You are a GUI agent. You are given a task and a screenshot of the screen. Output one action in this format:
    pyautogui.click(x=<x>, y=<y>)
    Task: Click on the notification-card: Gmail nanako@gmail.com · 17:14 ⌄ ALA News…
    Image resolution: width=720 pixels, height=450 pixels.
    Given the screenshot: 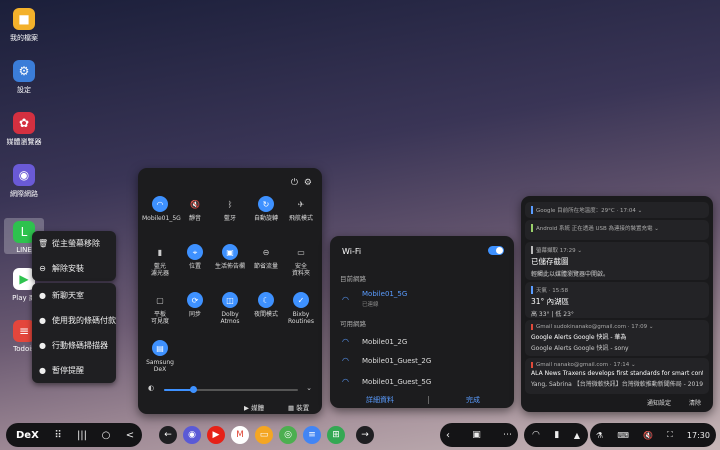 What is the action you would take?
    pyautogui.click(x=617, y=376)
    